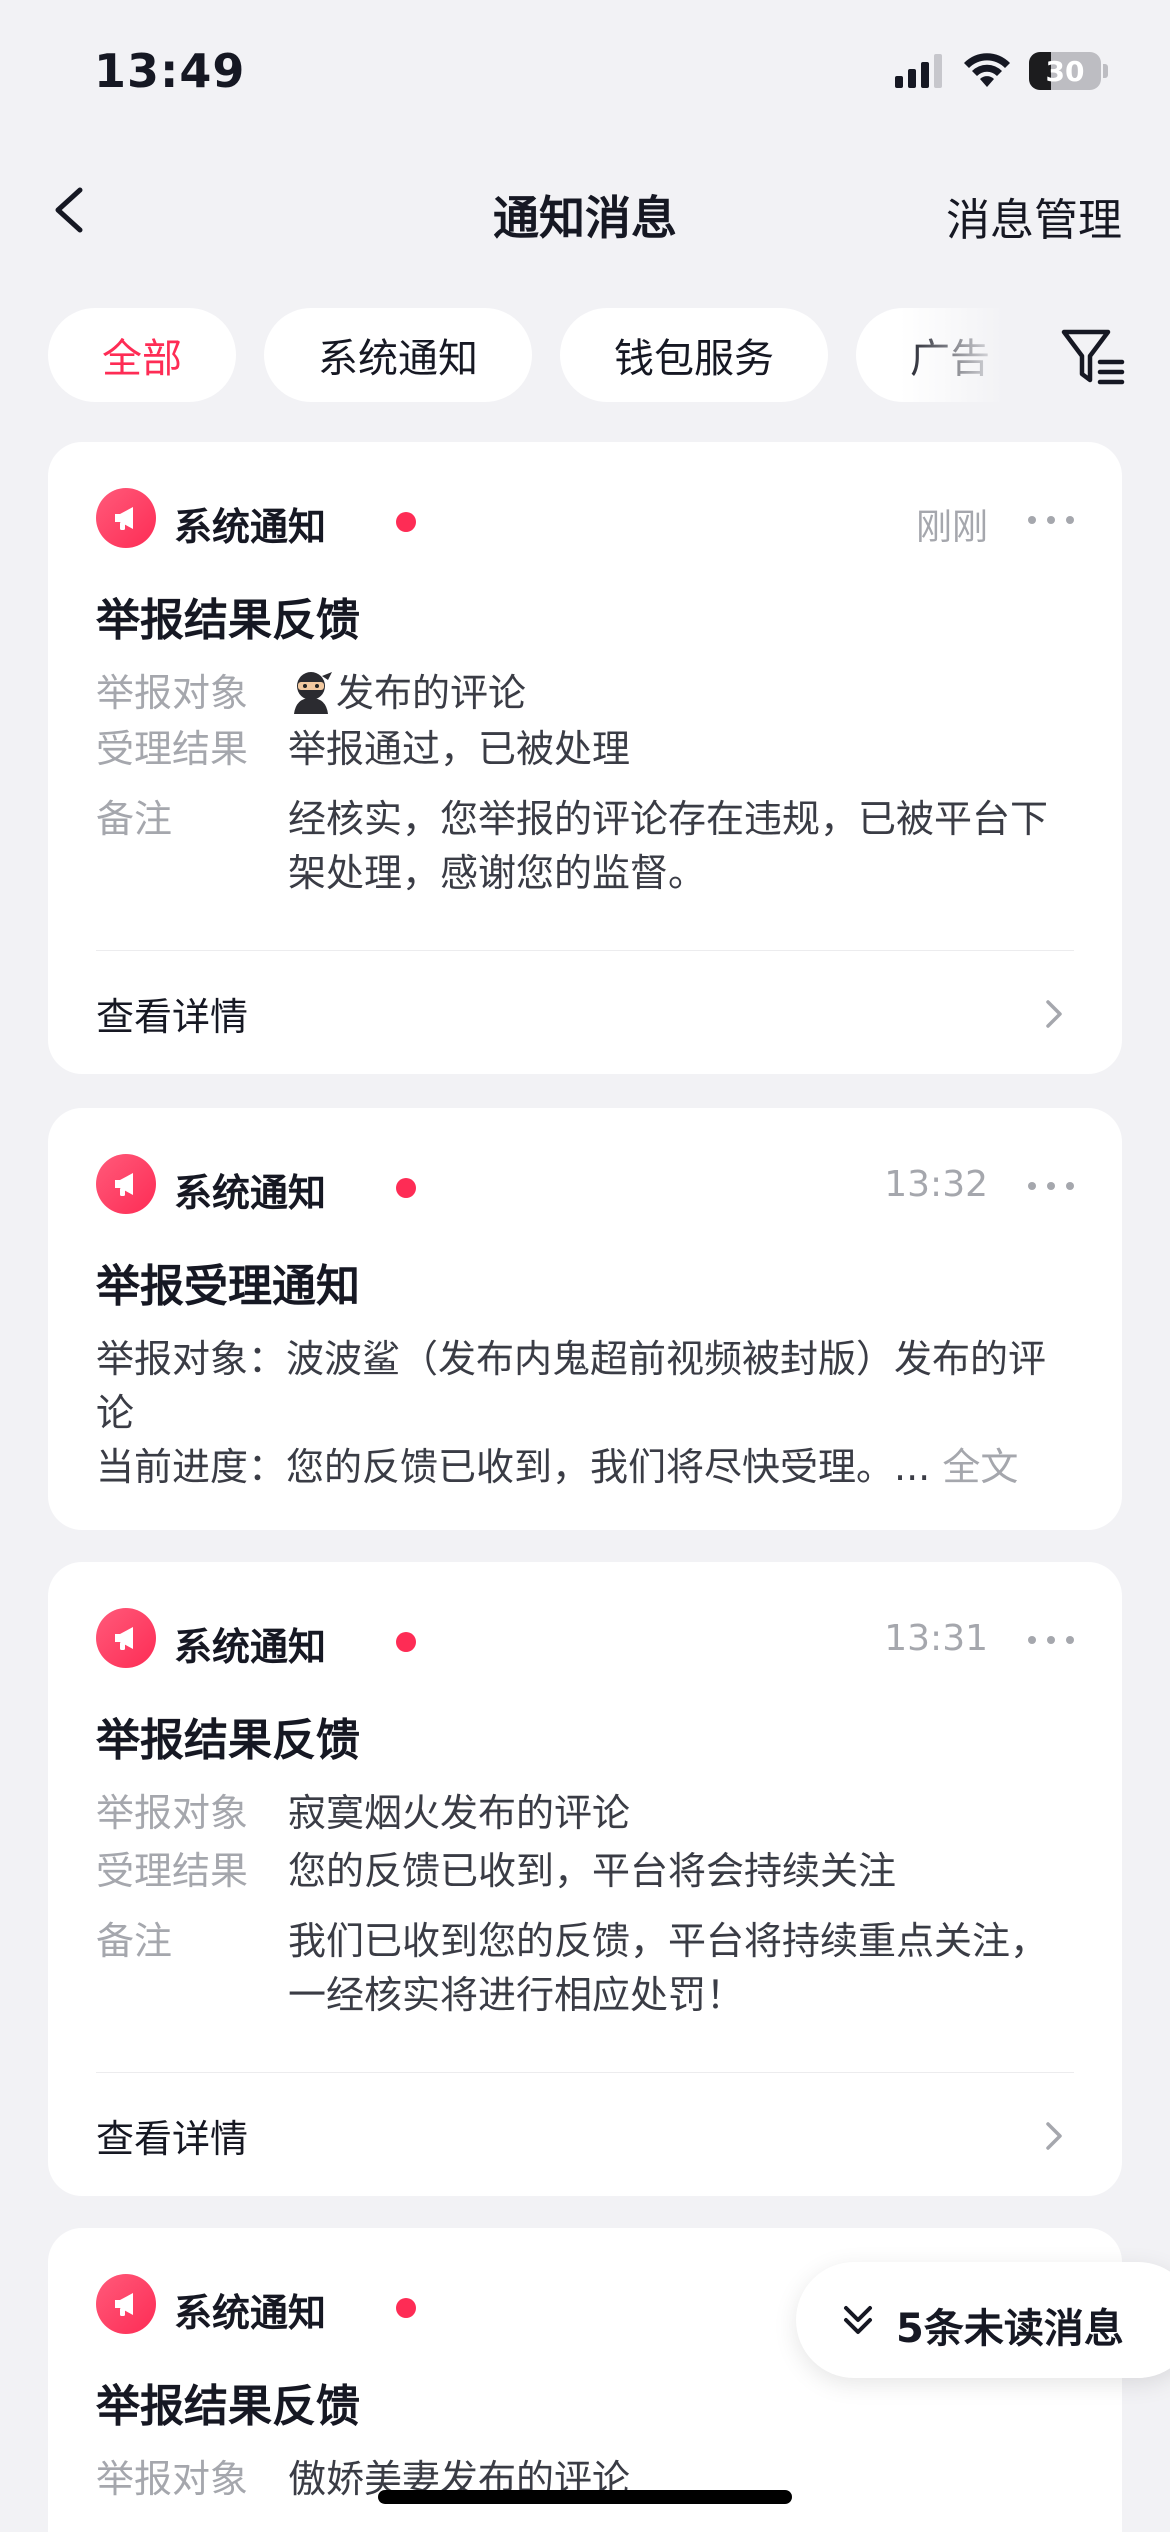 This screenshot has height=2532, width=1170. I want to click on tab-all: 全部, so click(142, 355).